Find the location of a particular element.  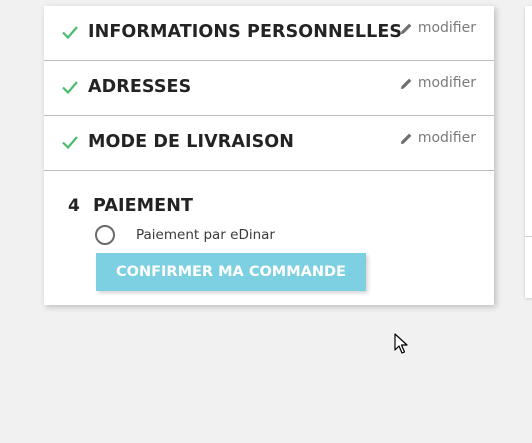

step-personal-information: INFORMATIONS PERSONNELLES modifier is located at coordinates (269, 33).